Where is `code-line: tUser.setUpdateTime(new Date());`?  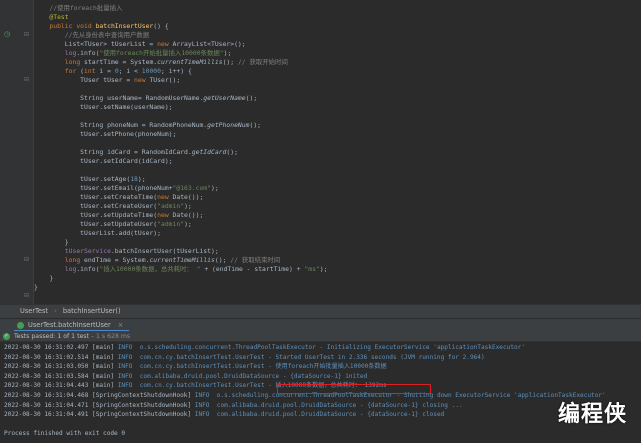
code-line: tUser.setUpdateTime(new Date()); is located at coordinates (337, 215).